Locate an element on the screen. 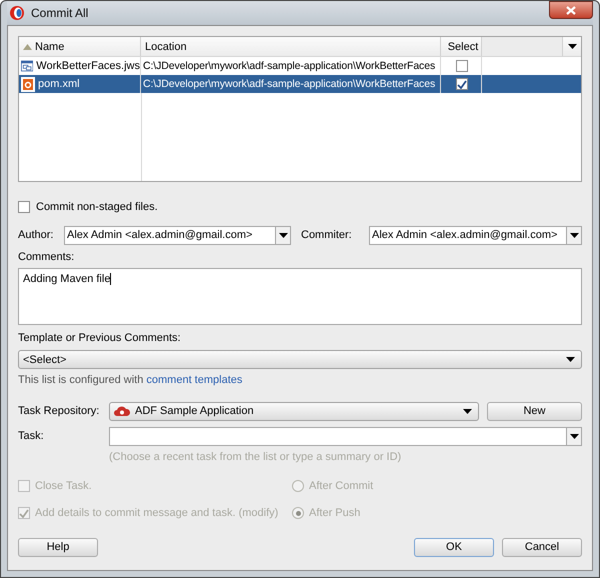 Image resolution: width=600 pixels, height=578 pixels. ok-button: OK is located at coordinates (454, 547).